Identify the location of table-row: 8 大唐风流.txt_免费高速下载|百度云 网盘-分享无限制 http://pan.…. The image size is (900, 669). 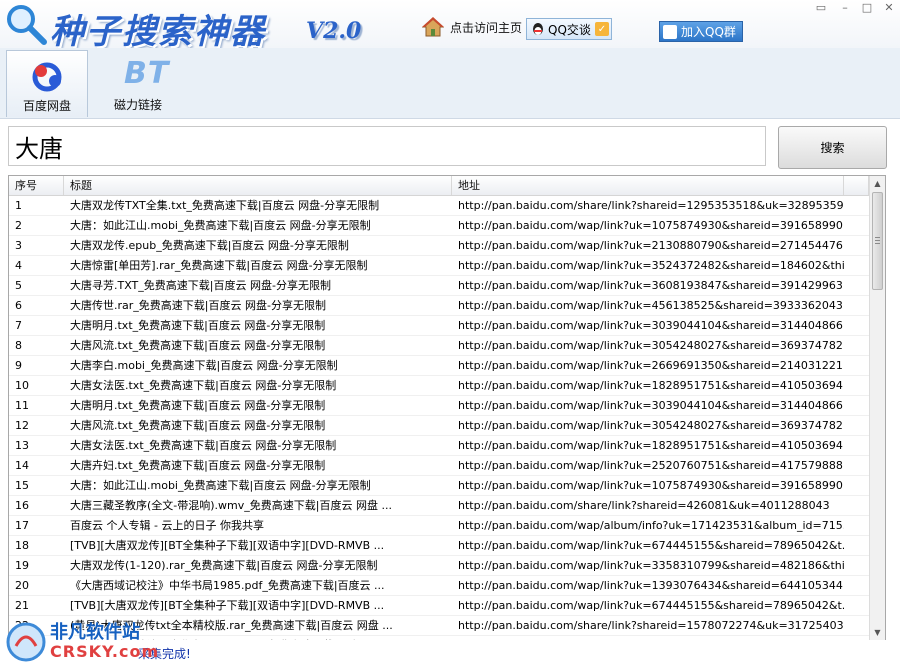
(439, 346).